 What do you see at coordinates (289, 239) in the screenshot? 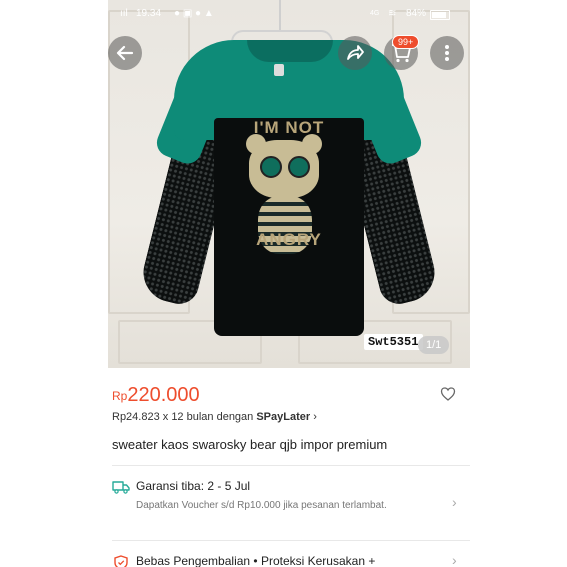
I see `print-text-bottom: ANGRY` at bounding box center [289, 239].